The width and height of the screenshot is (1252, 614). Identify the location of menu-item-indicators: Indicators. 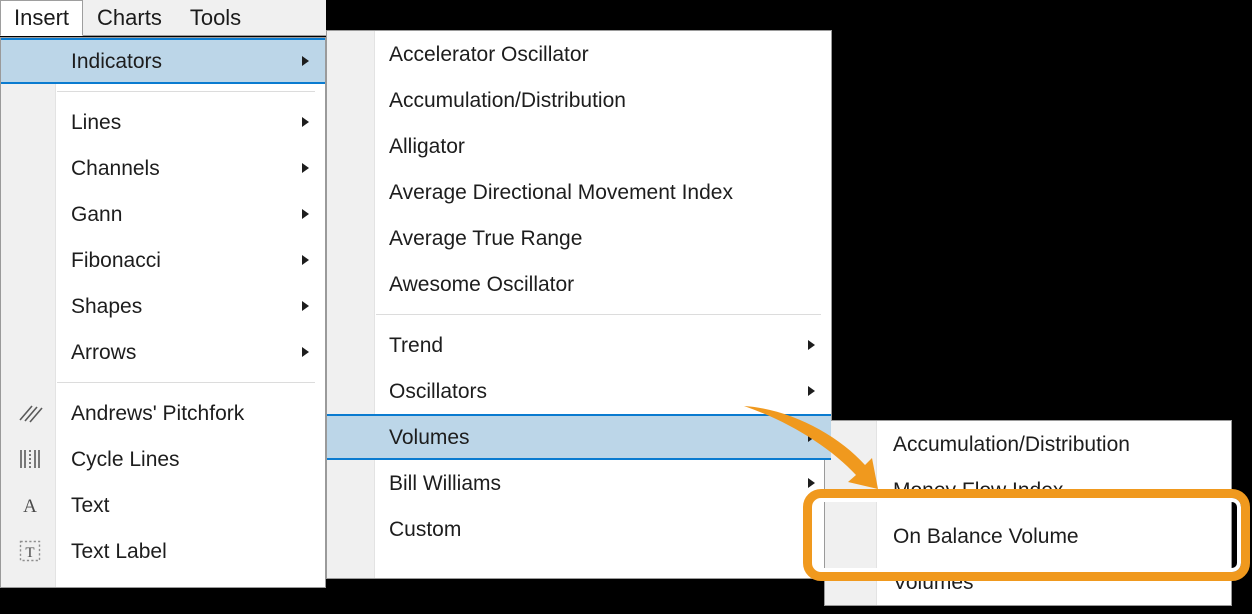
(163, 61).